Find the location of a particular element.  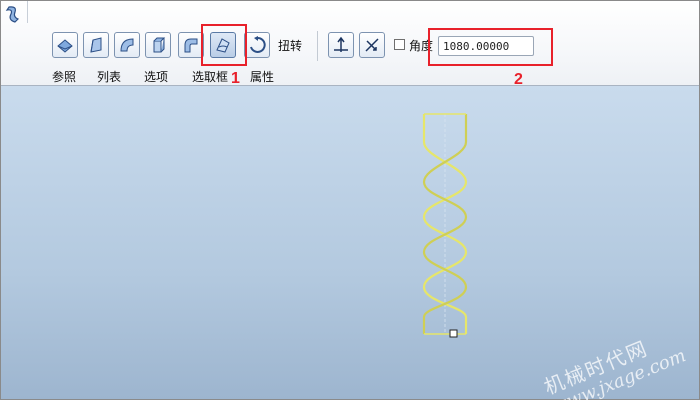

swept-blend-icon is located at coordinates (96, 45).